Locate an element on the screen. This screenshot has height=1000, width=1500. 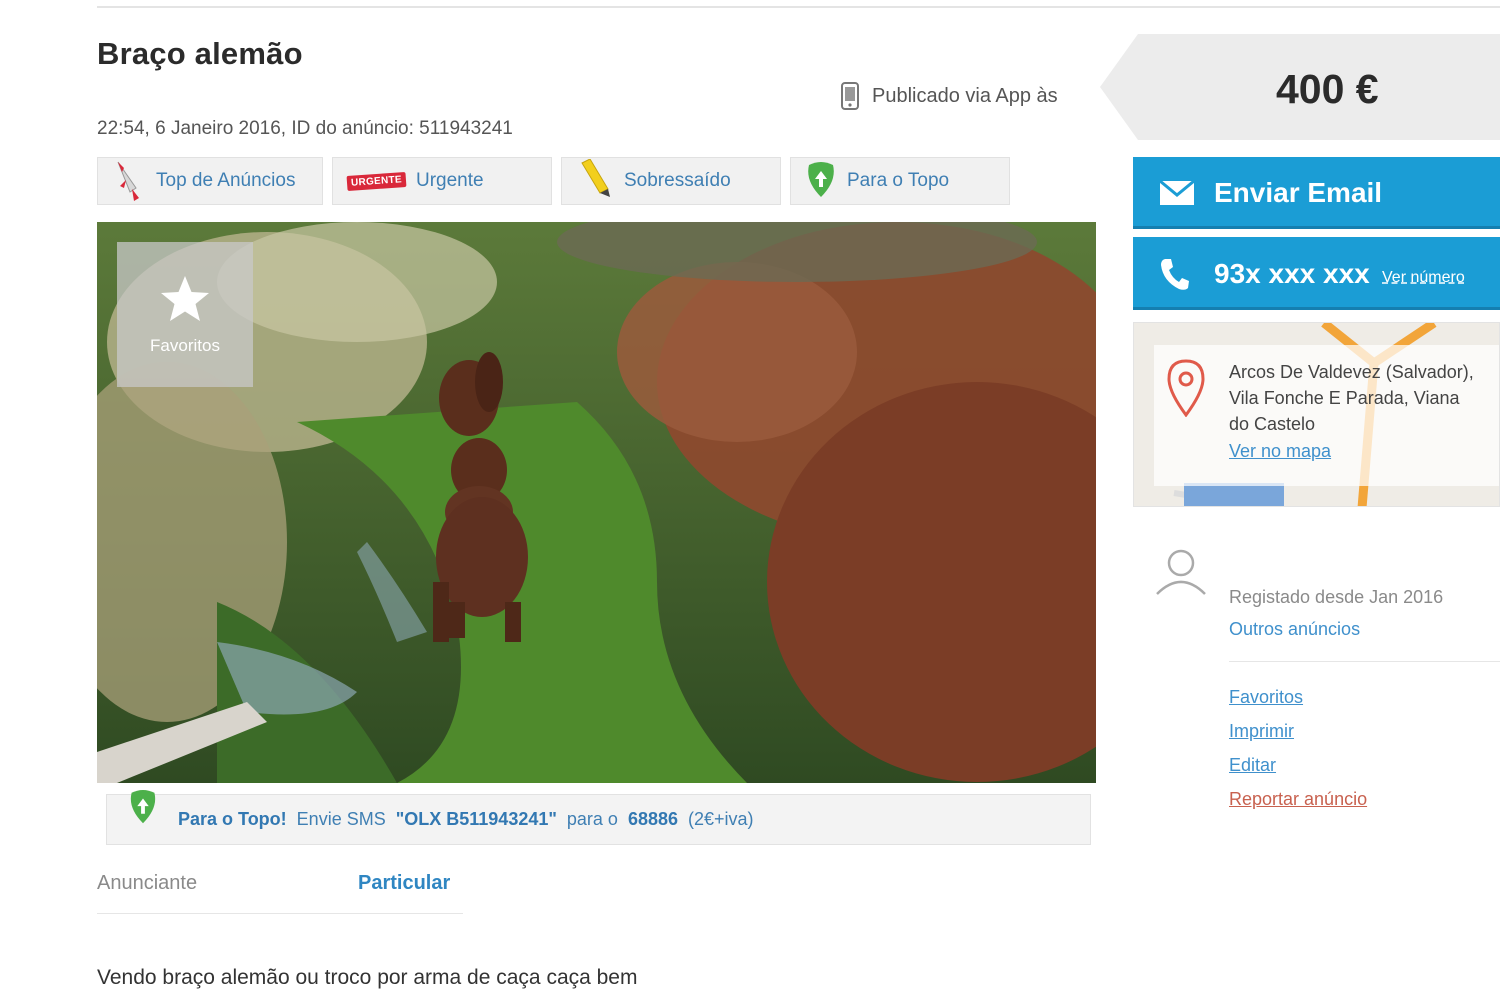
advertiser-type: Particular is located at coordinates (404, 883).